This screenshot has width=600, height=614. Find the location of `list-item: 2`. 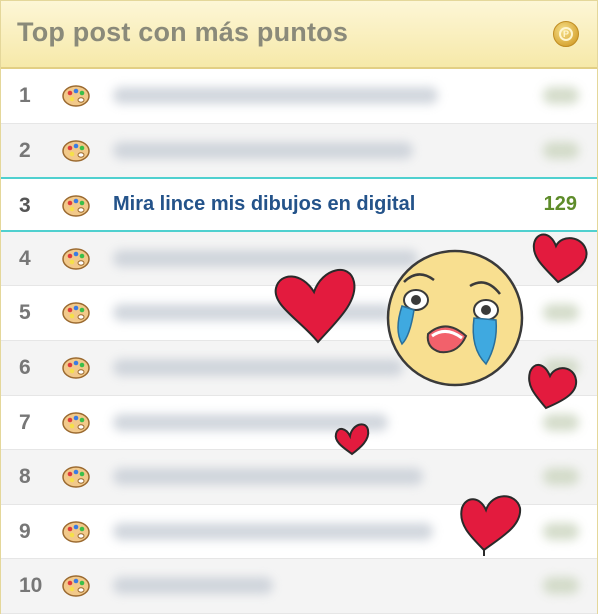

list-item: 2 is located at coordinates (299, 151).